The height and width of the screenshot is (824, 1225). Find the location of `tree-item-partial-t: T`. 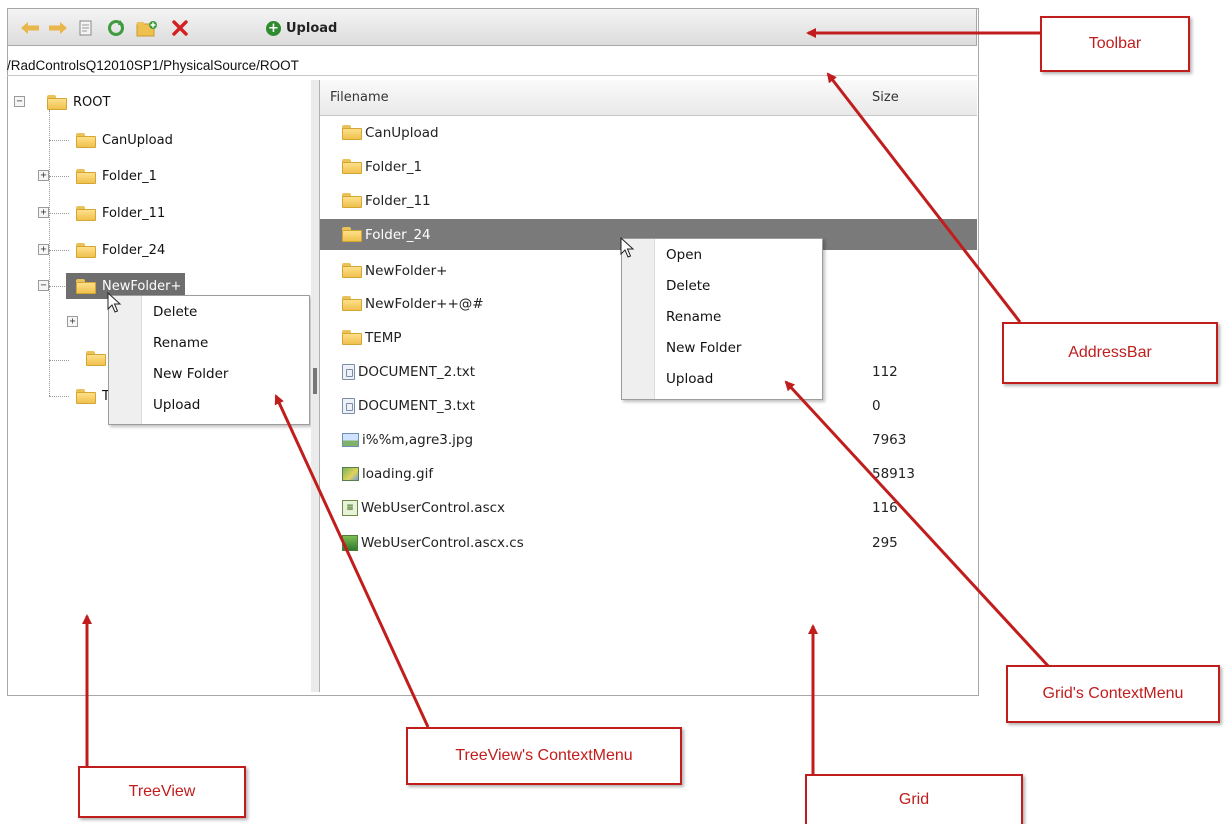

tree-item-partial-t: T is located at coordinates (93, 396).